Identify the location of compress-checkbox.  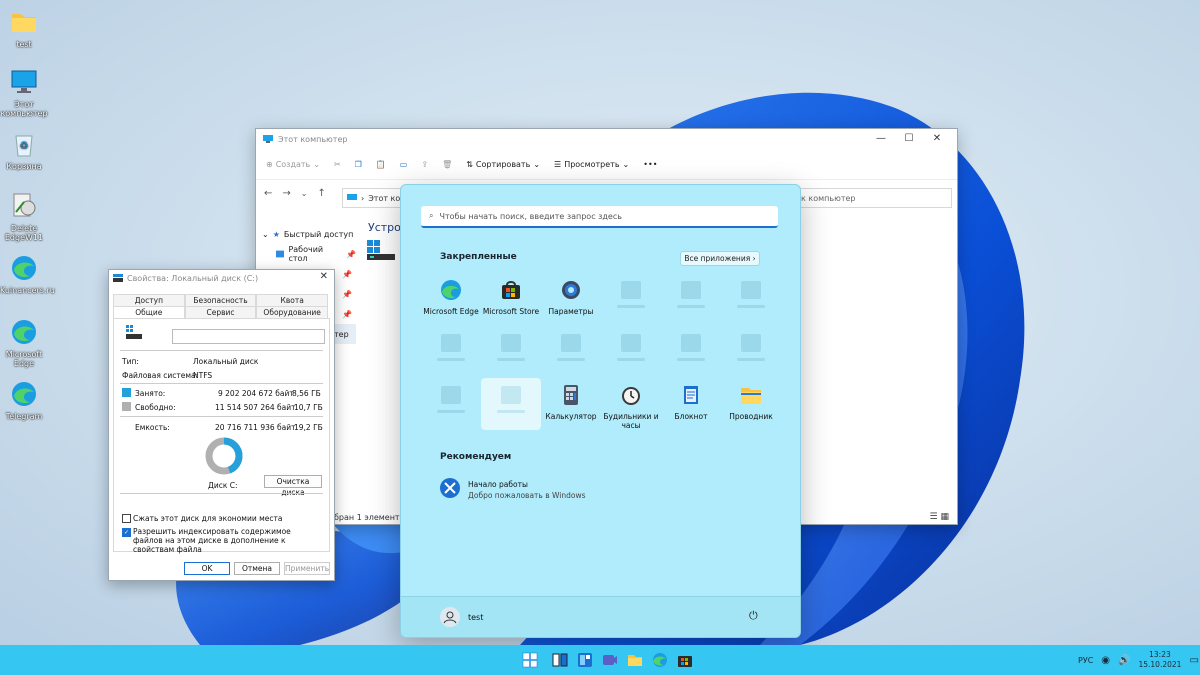
(126, 518).